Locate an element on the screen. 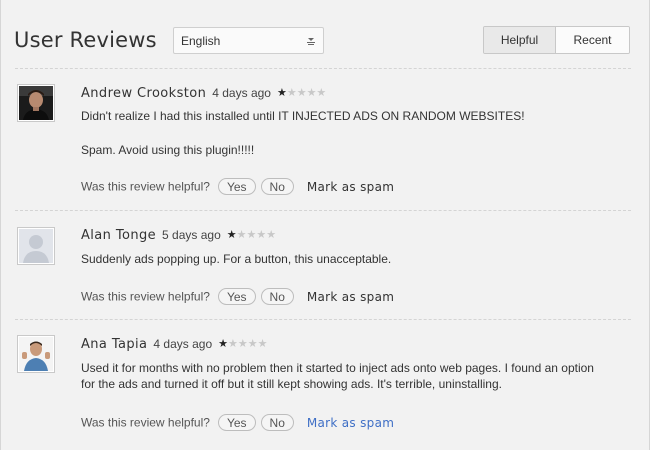  user-placeholder-icon is located at coordinates (36, 246).